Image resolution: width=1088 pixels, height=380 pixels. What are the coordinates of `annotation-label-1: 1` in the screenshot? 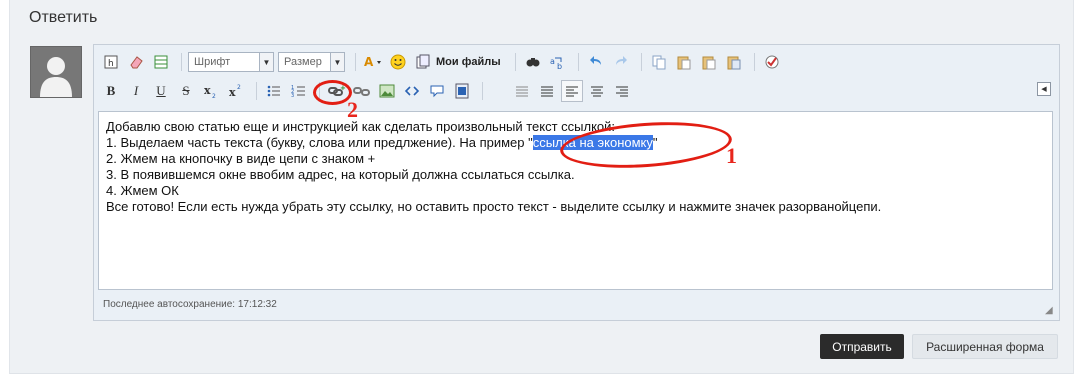 It's located at (731, 155).